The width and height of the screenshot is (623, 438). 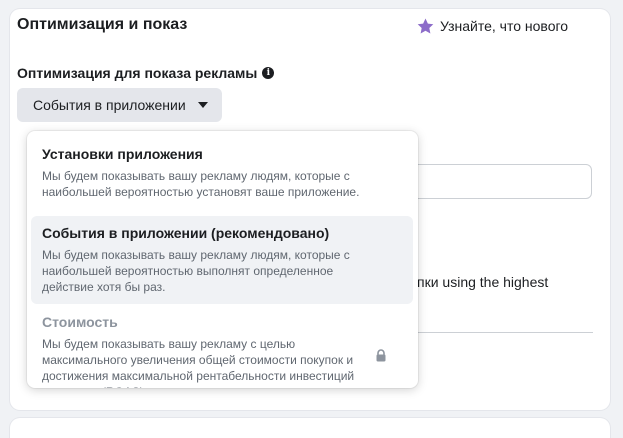 I want to click on star-icon, so click(x=425, y=26).